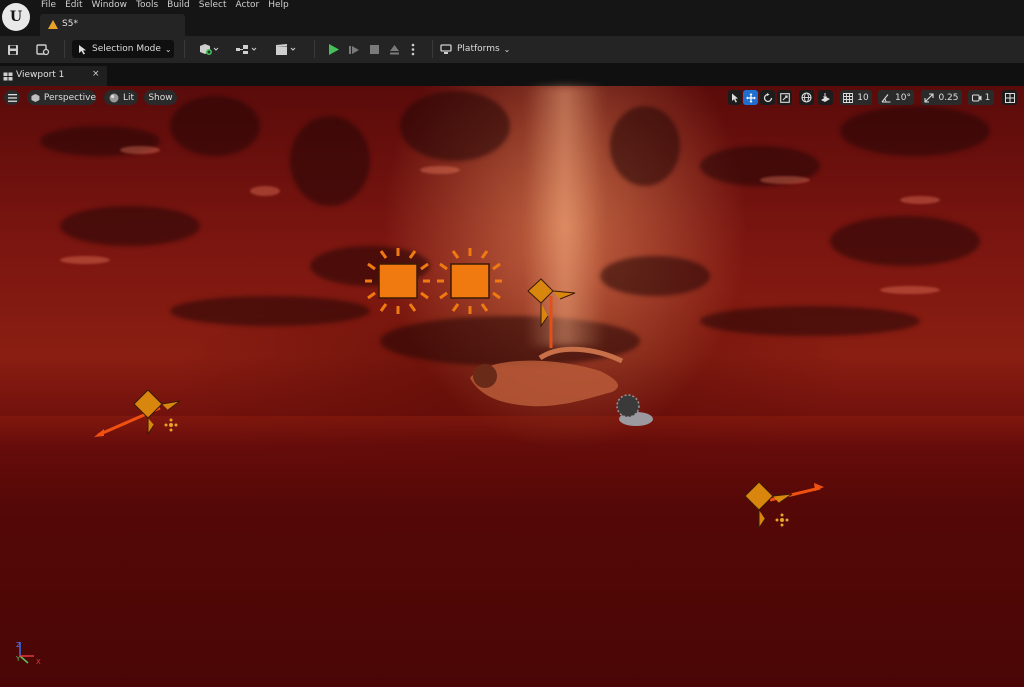 The image size is (1024, 687). I want to click on menu-edit: Edit, so click(77, 6).